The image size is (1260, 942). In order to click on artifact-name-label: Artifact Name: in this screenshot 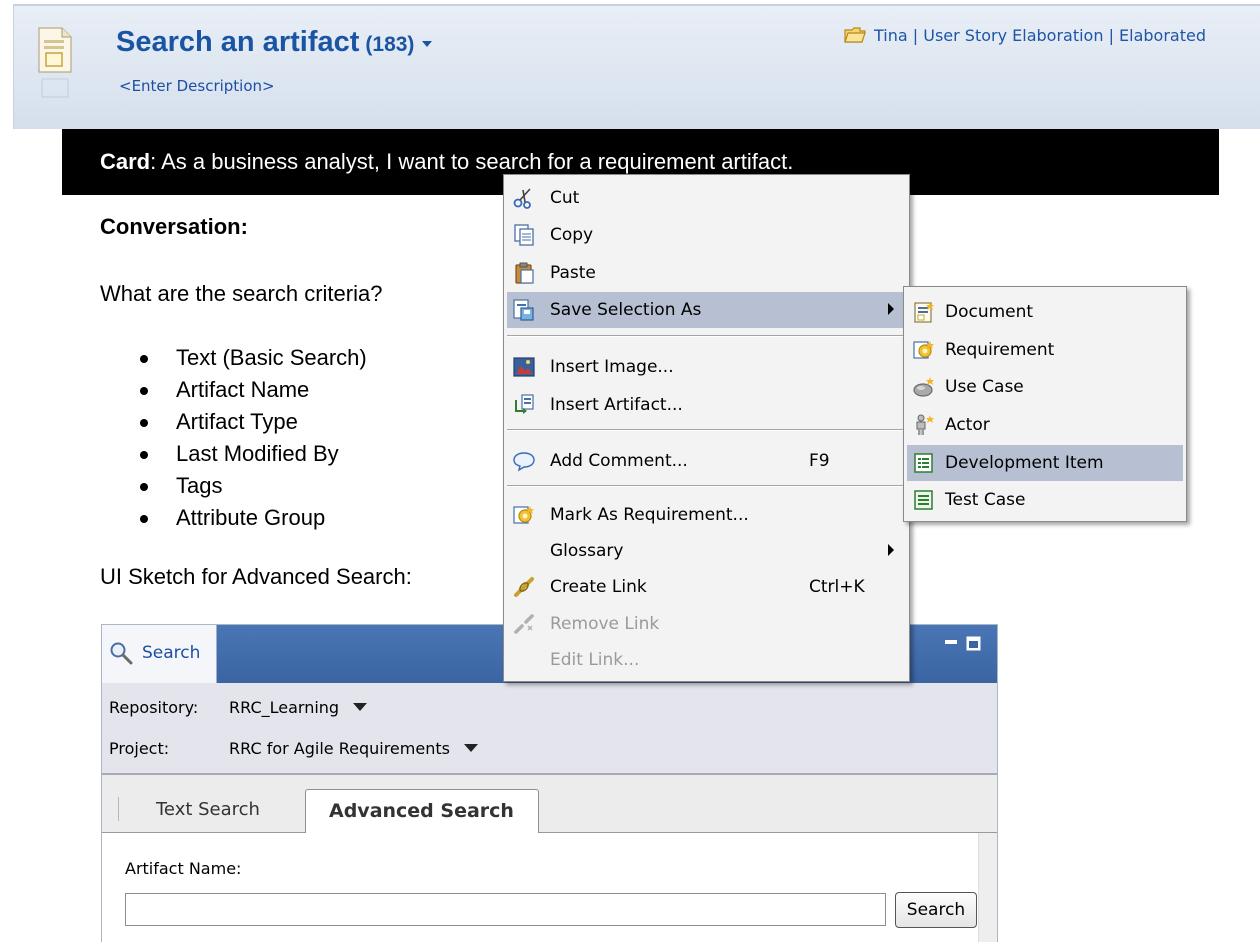, I will do `click(183, 868)`.